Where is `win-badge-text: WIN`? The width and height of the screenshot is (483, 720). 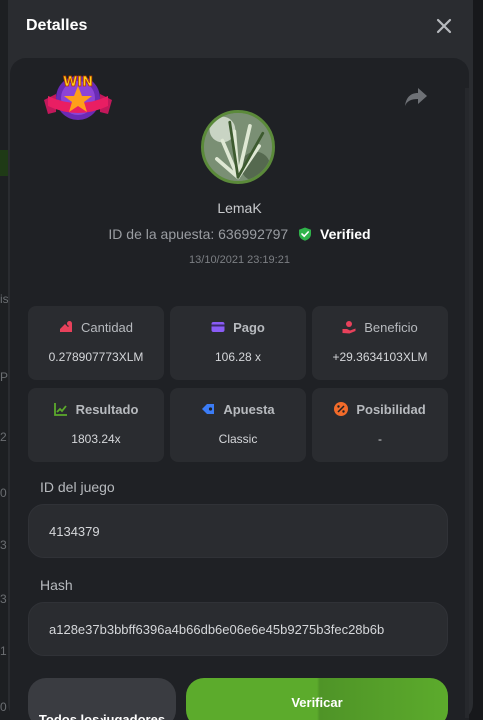 win-badge-text: WIN is located at coordinates (78, 82).